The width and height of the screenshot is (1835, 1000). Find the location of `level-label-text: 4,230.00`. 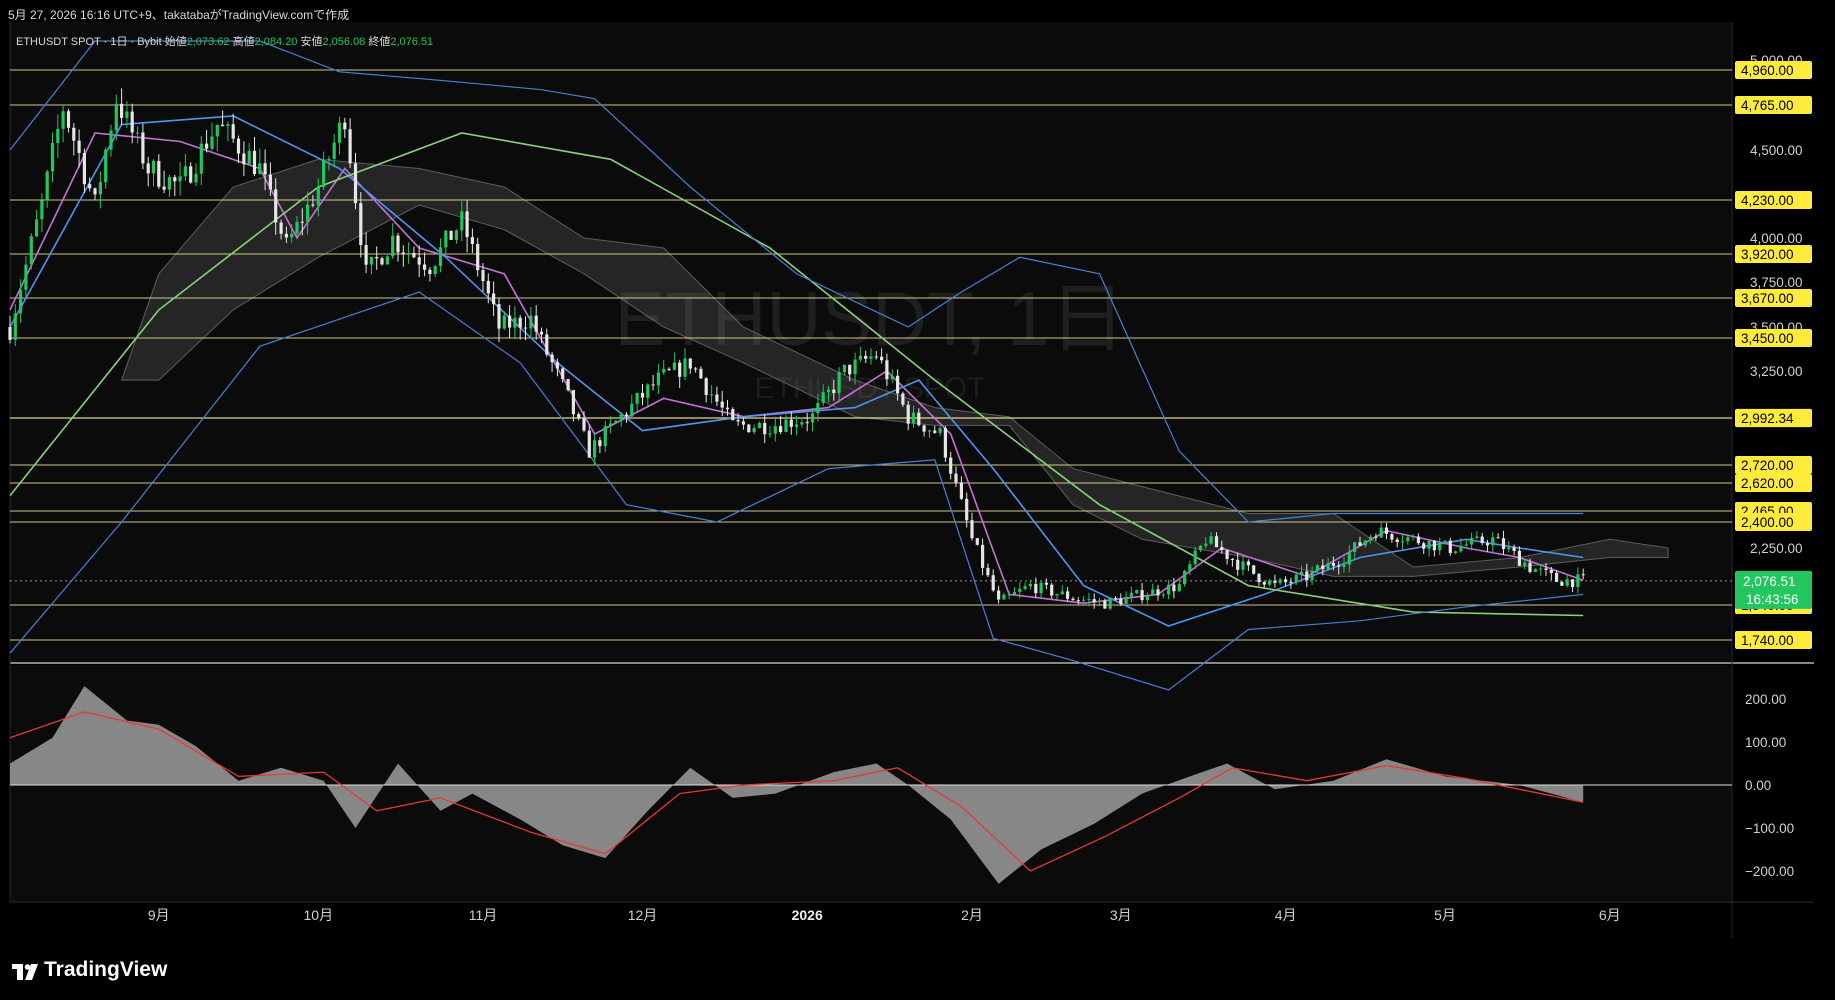

level-label-text: 4,230.00 is located at coordinates (1767, 200).